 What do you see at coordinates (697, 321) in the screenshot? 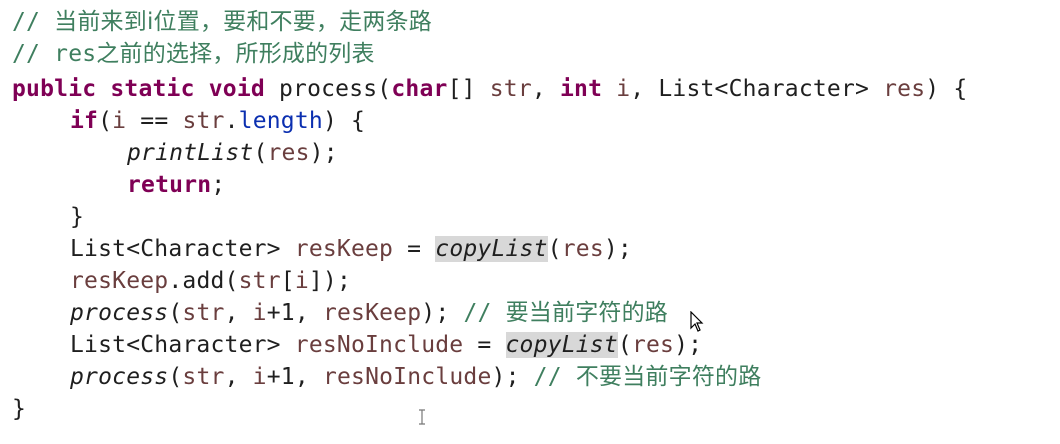
I see `arrow-cursor-icon` at bounding box center [697, 321].